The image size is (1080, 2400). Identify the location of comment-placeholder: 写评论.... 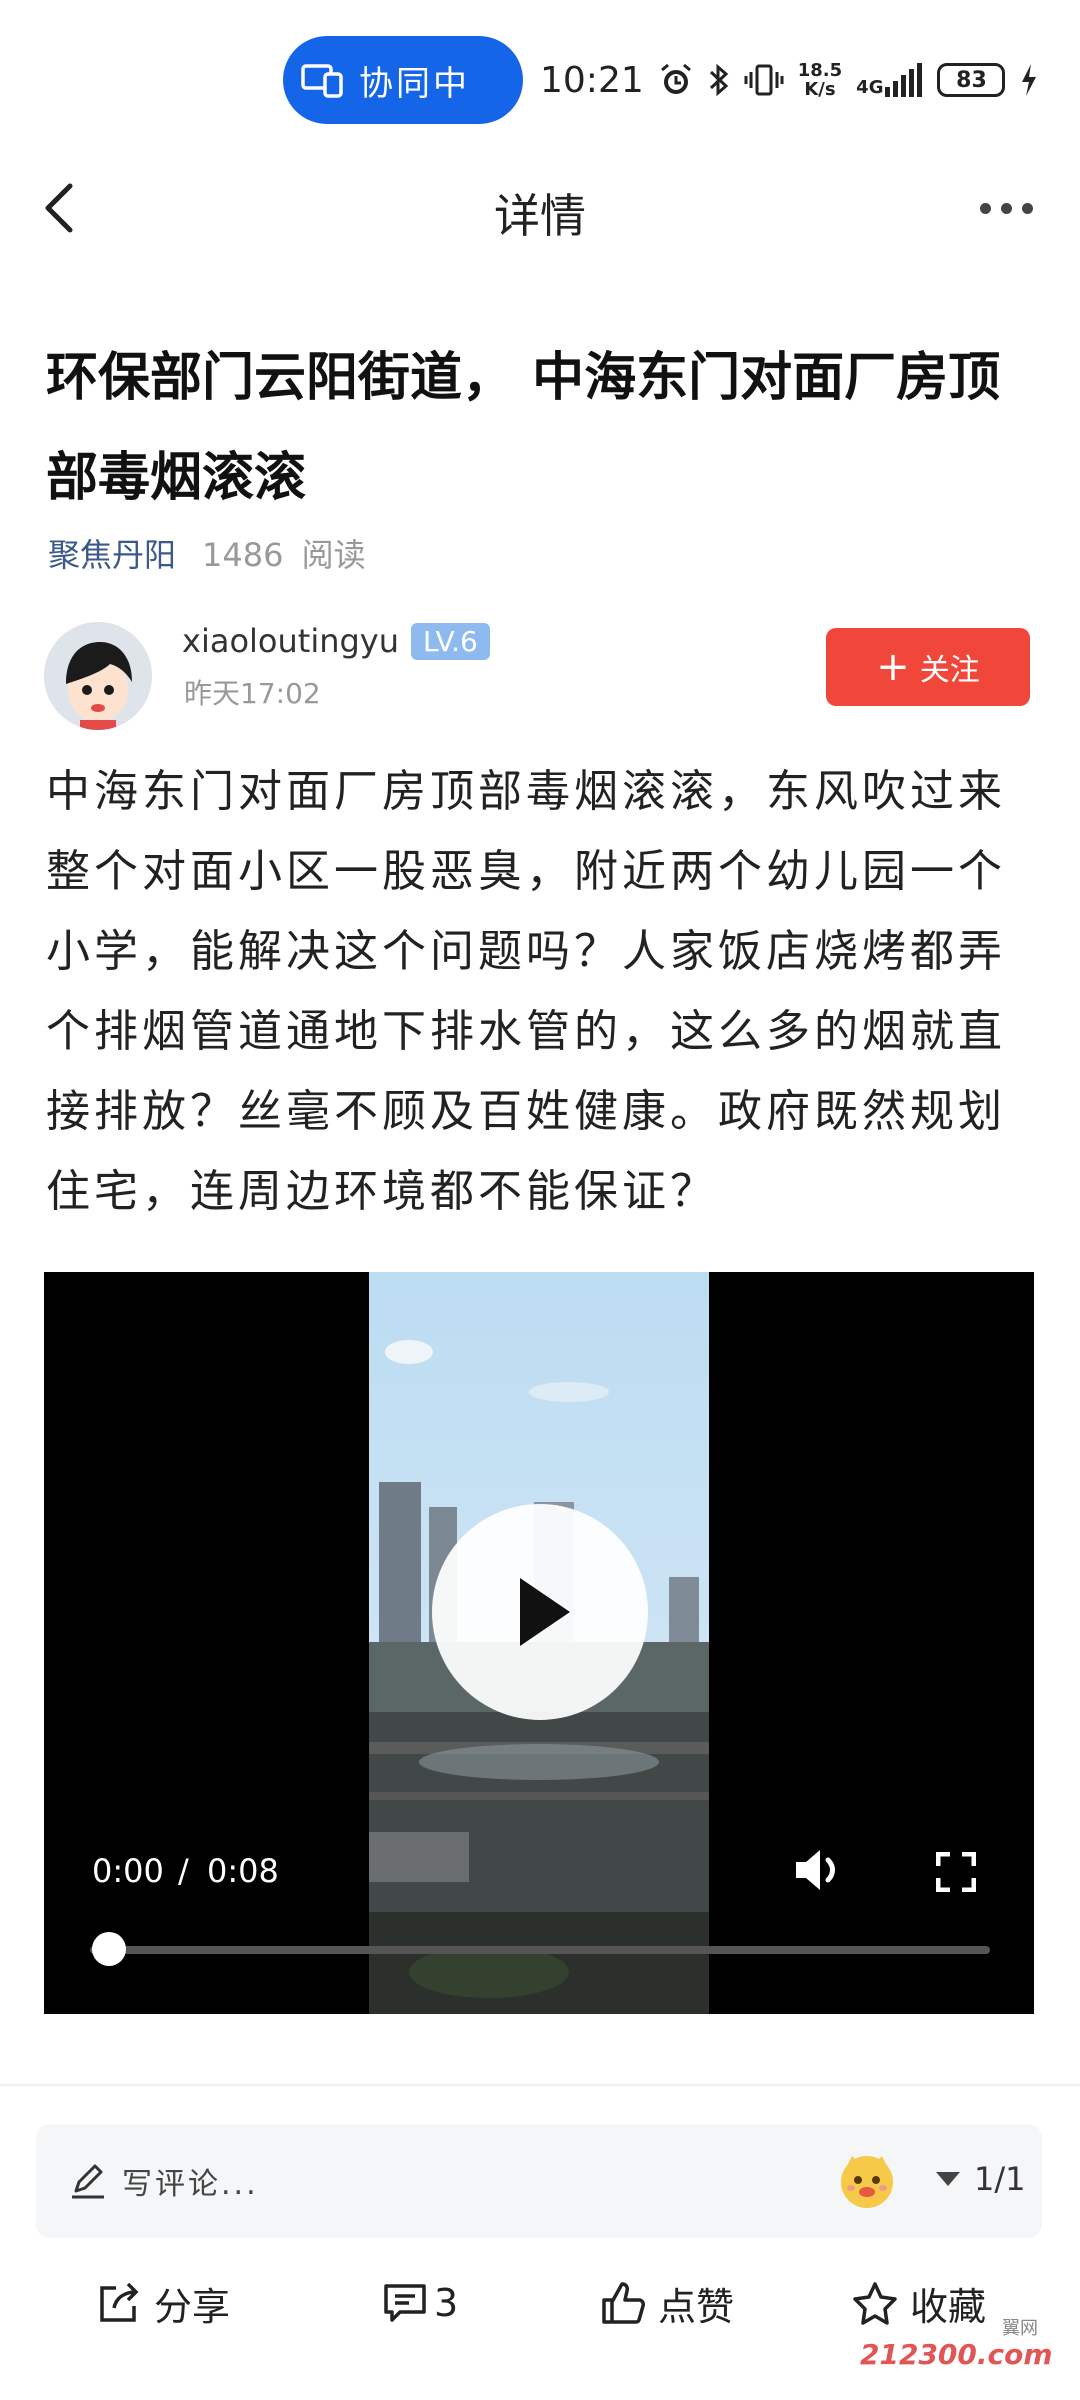
(190, 2184).